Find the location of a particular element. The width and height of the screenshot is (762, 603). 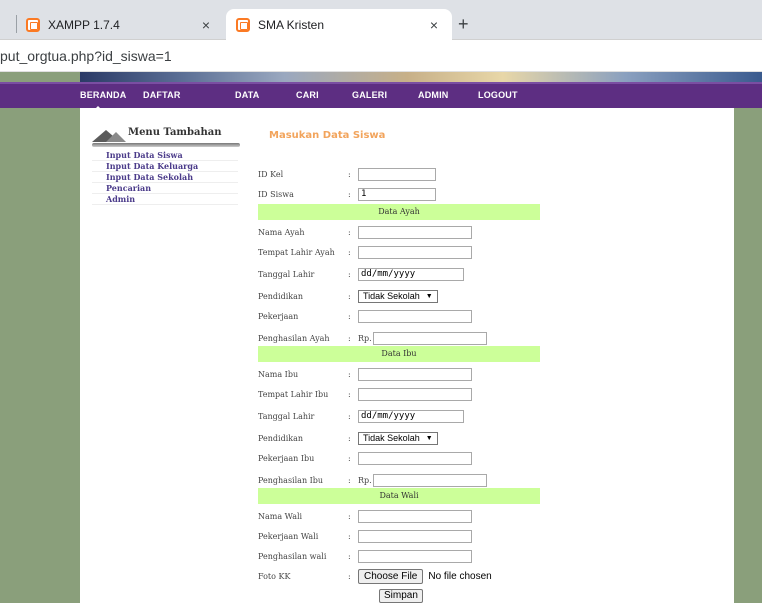

pekerjaan-ayah-input is located at coordinates (415, 316).